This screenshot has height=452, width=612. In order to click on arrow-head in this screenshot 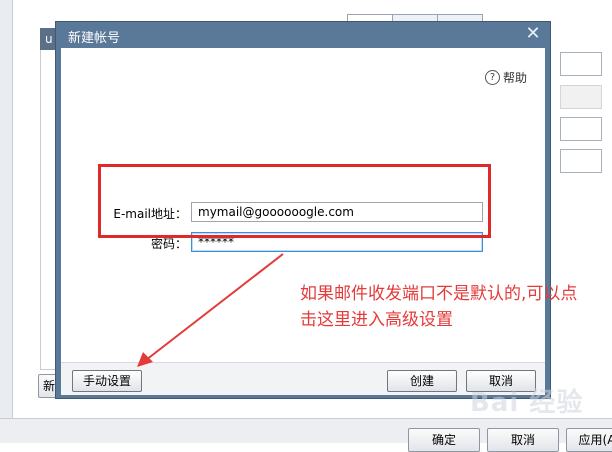, I will do `click(145, 359)`.